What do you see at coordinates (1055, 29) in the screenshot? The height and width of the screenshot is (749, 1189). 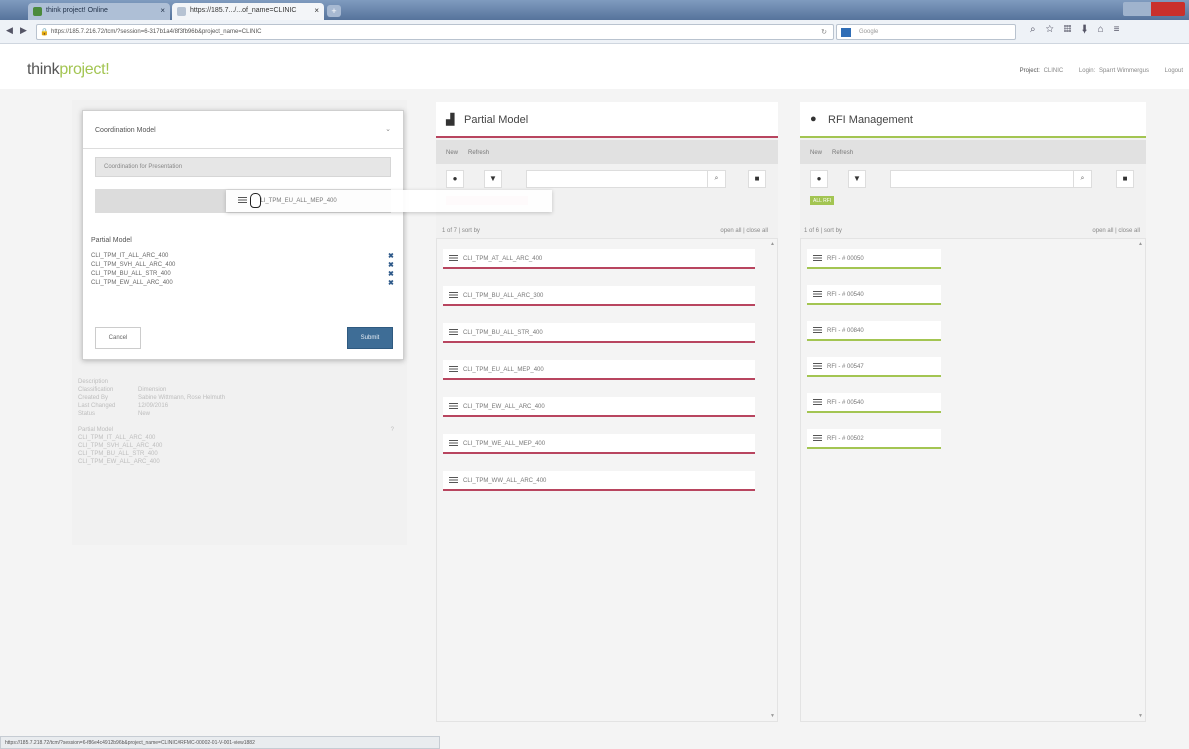 I see `star-icon: ☆` at bounding box center [1055, 29].